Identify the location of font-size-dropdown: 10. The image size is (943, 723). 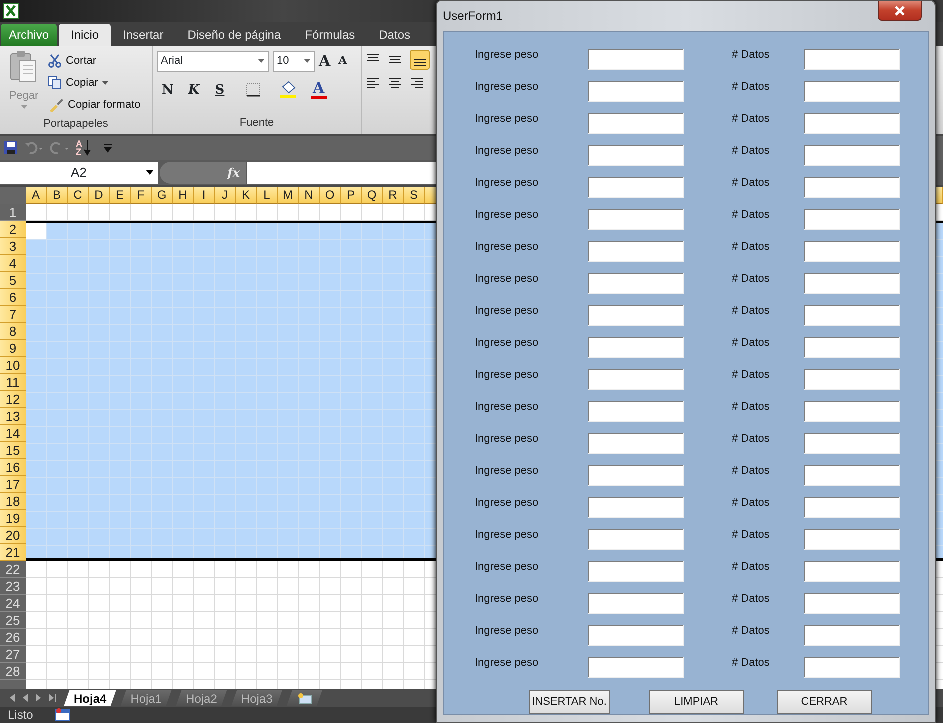
(294, 61).